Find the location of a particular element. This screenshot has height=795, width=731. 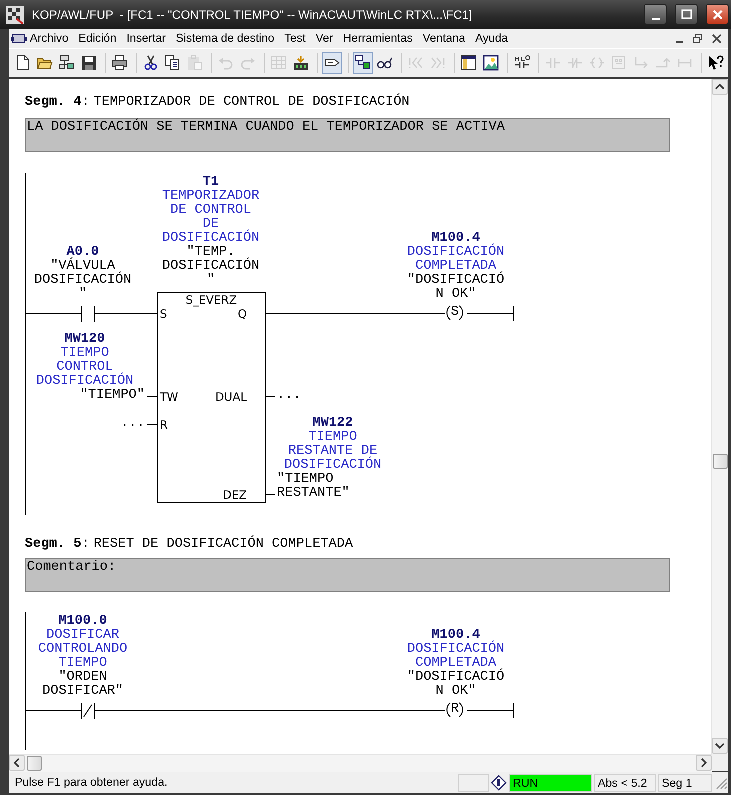

copy-icon is located at coordinates (173, 63).